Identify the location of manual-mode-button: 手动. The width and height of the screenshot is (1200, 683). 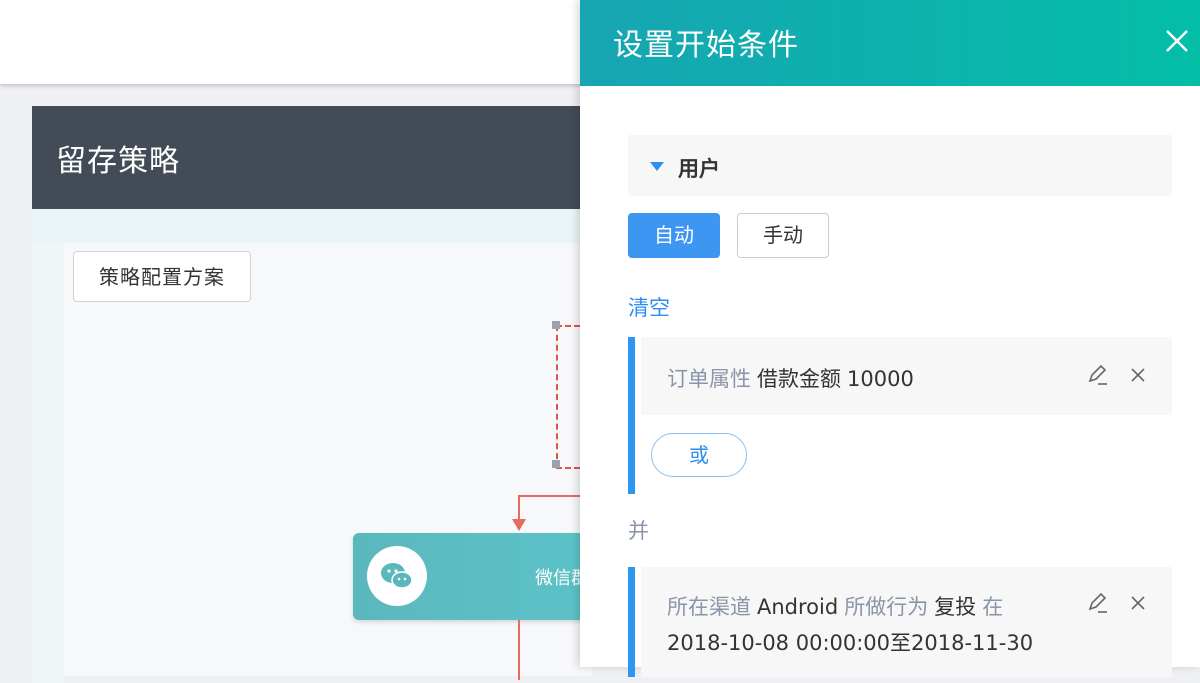
(783, 235).